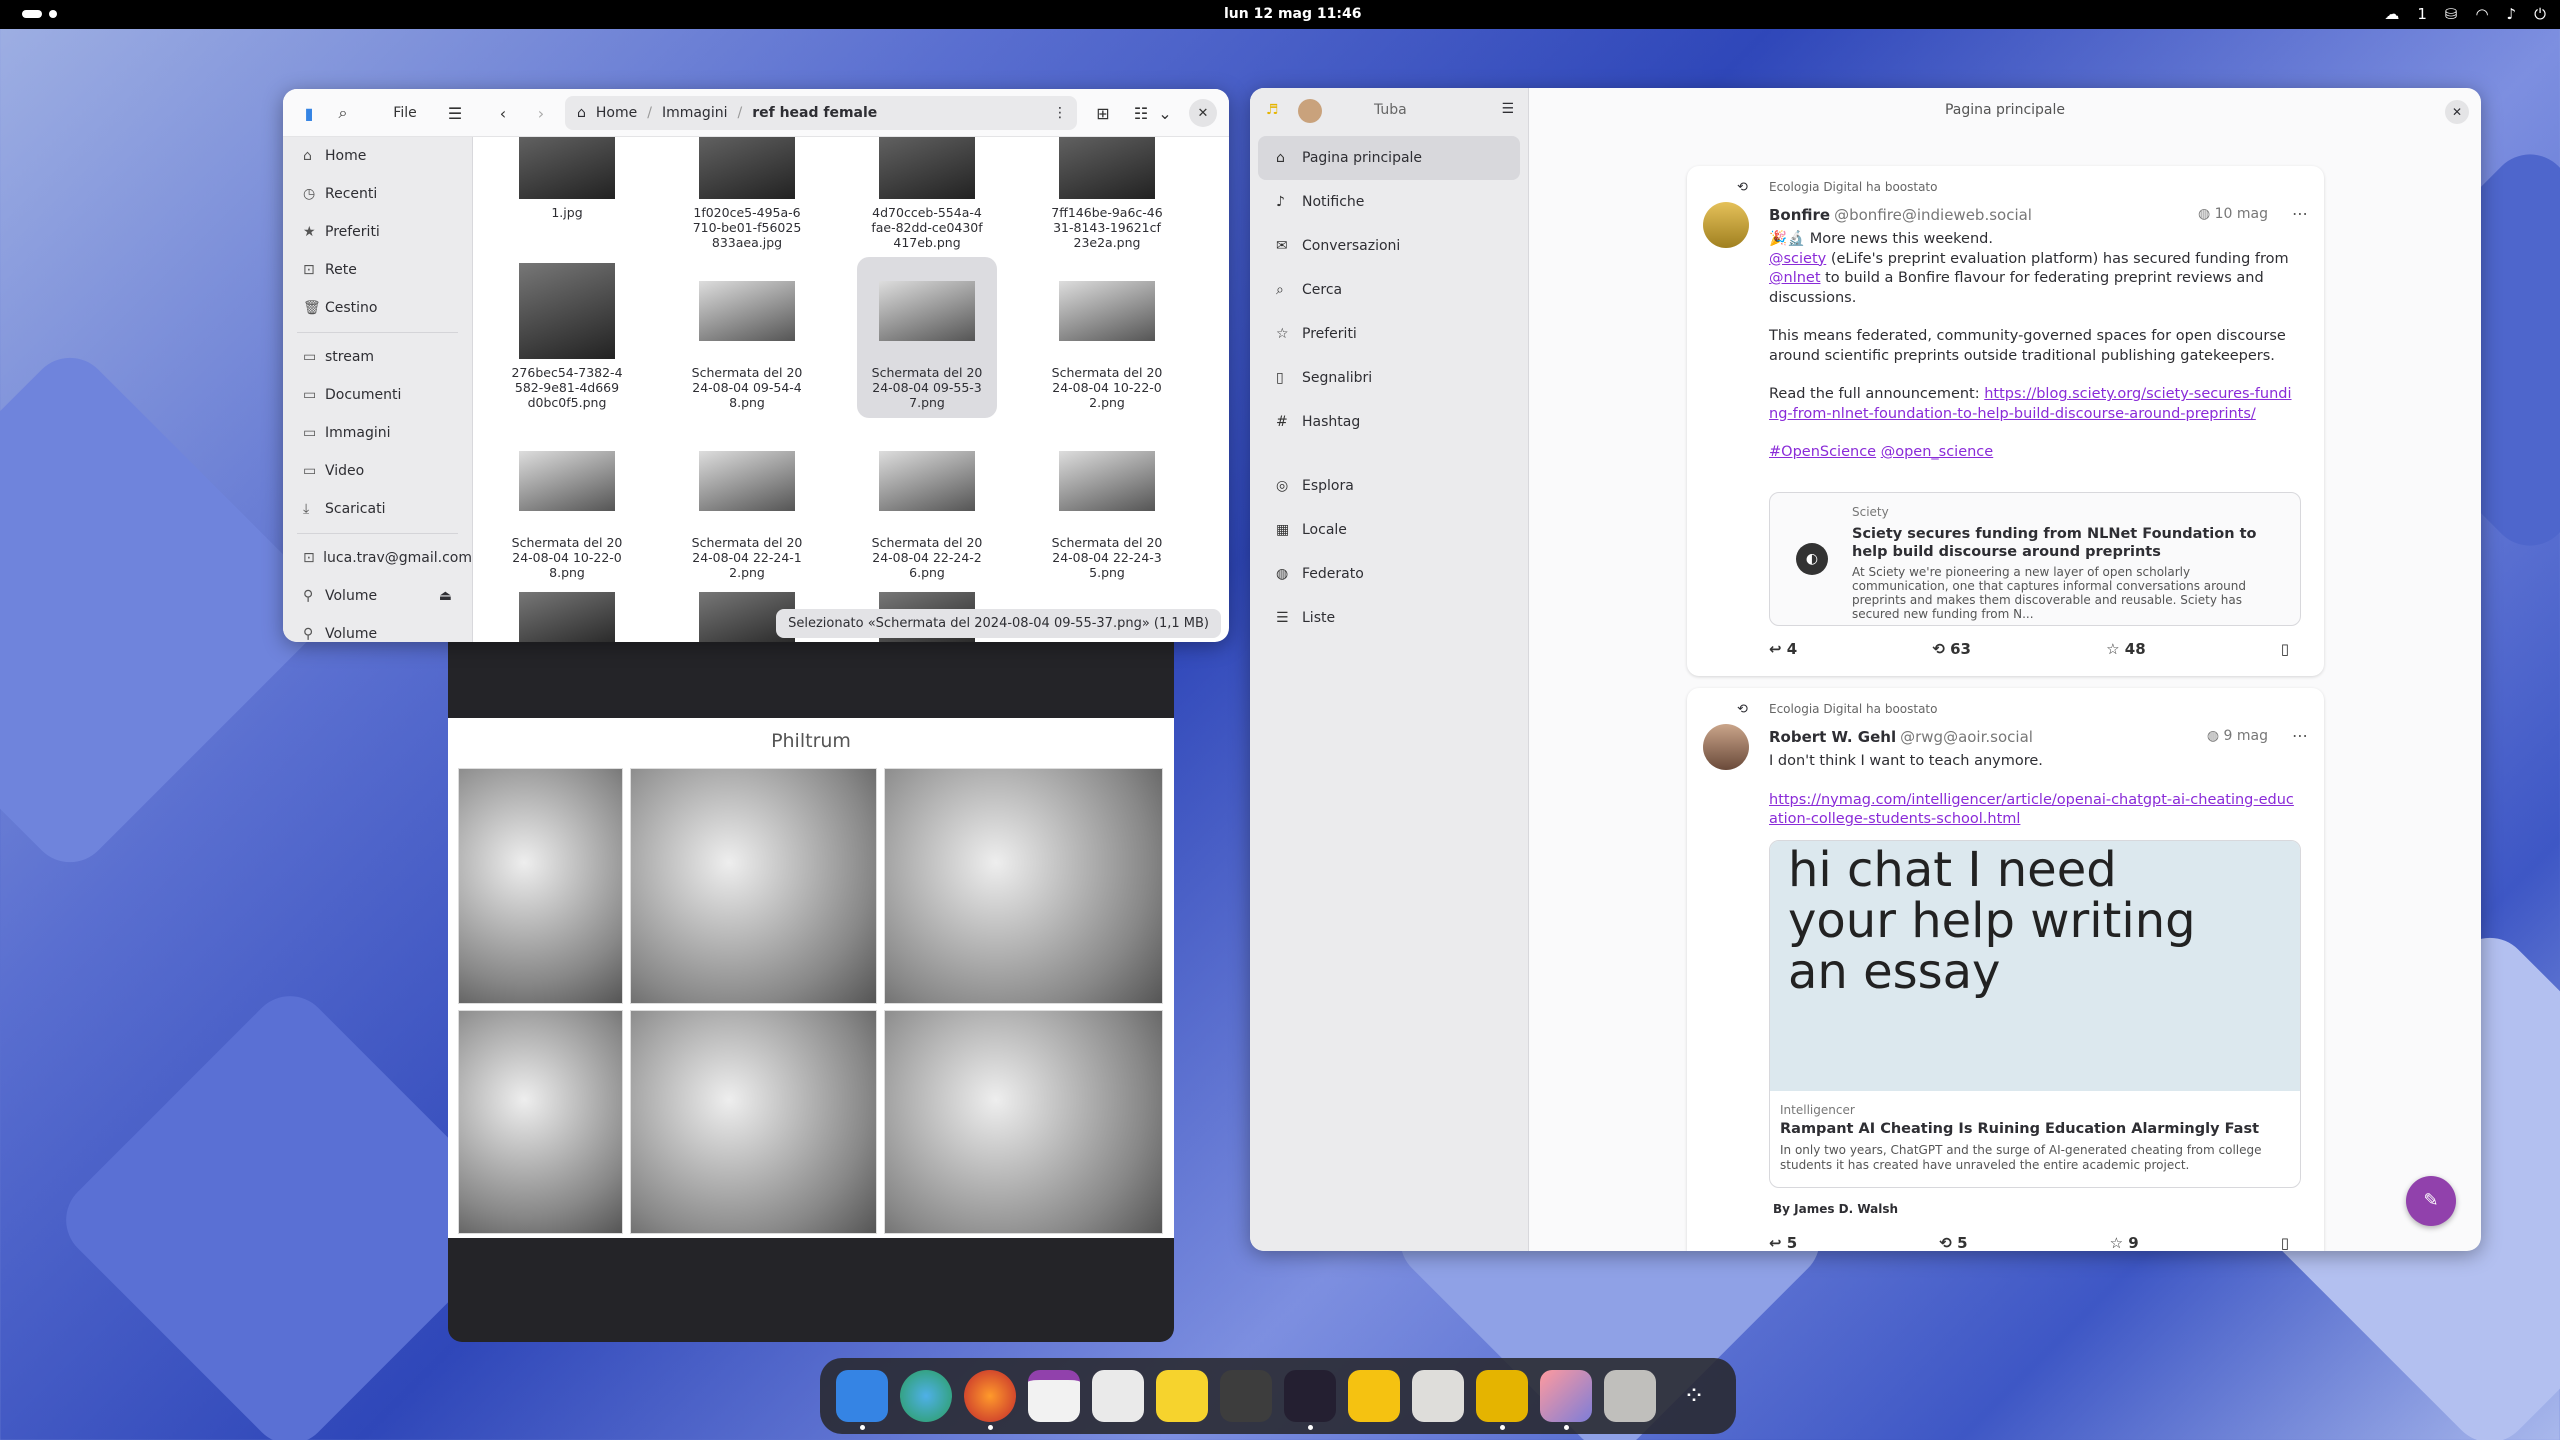 This screenshot has width=2560, height=1440. I want to click on reply-button: ↩ 5, so click(1783, 1242).